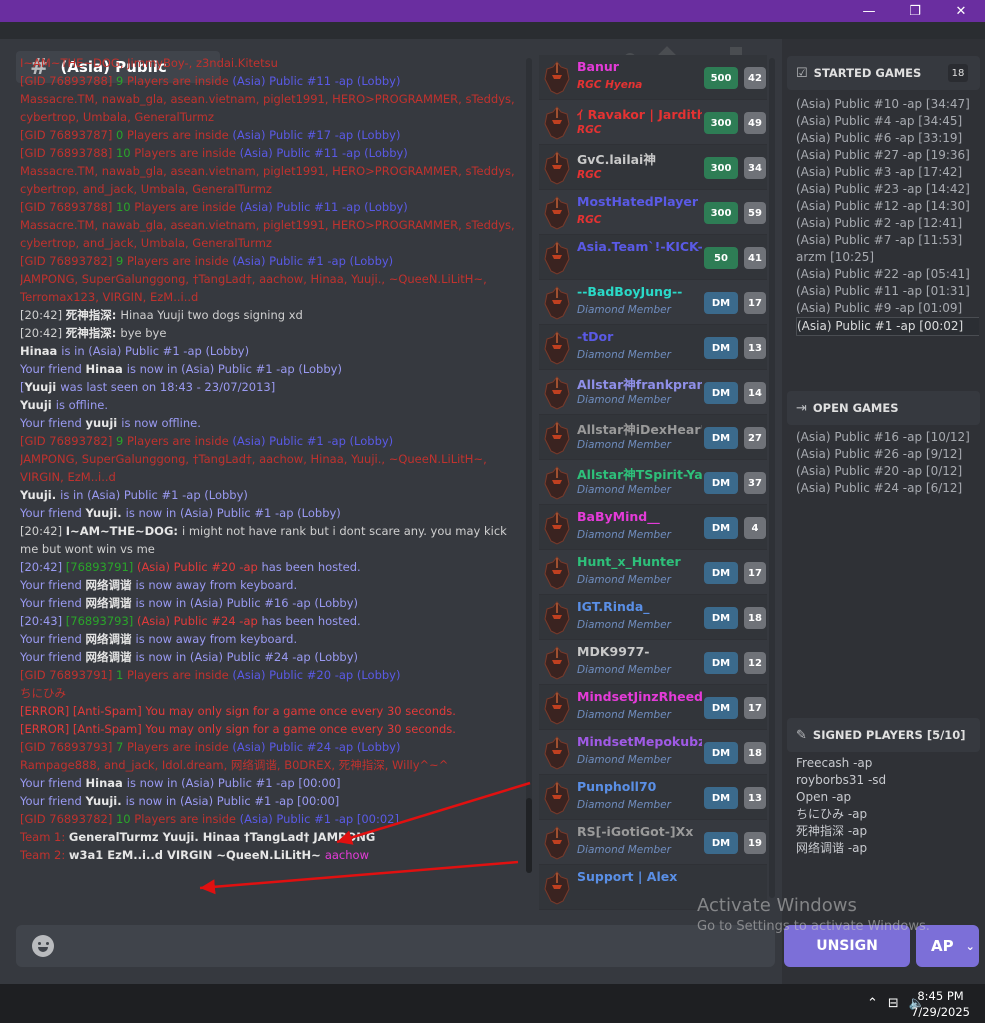 This screenshot has height=1023, width=985. What do you see at coordinates (613, 651) in the screenshot?
I see `player-name: MDK9977-` at bounding box center [613, 651].